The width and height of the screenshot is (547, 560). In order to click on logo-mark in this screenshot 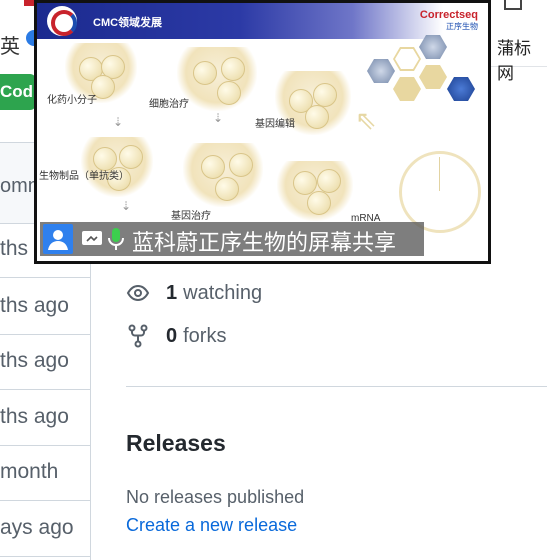, I will do `click(64, 23)`.